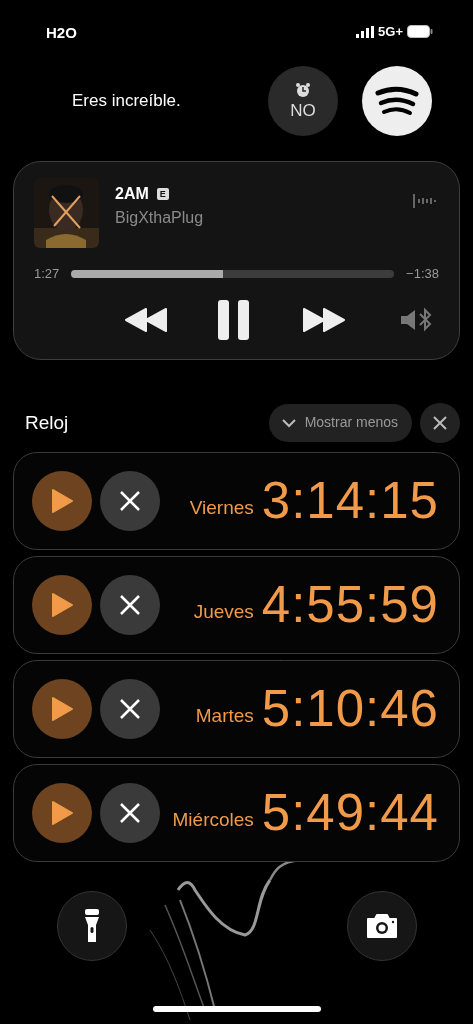  What do you see at coordinates (422, 274) in the screenshot?
I see `remaining-time: −1:38` at bounding box center [422, 274].